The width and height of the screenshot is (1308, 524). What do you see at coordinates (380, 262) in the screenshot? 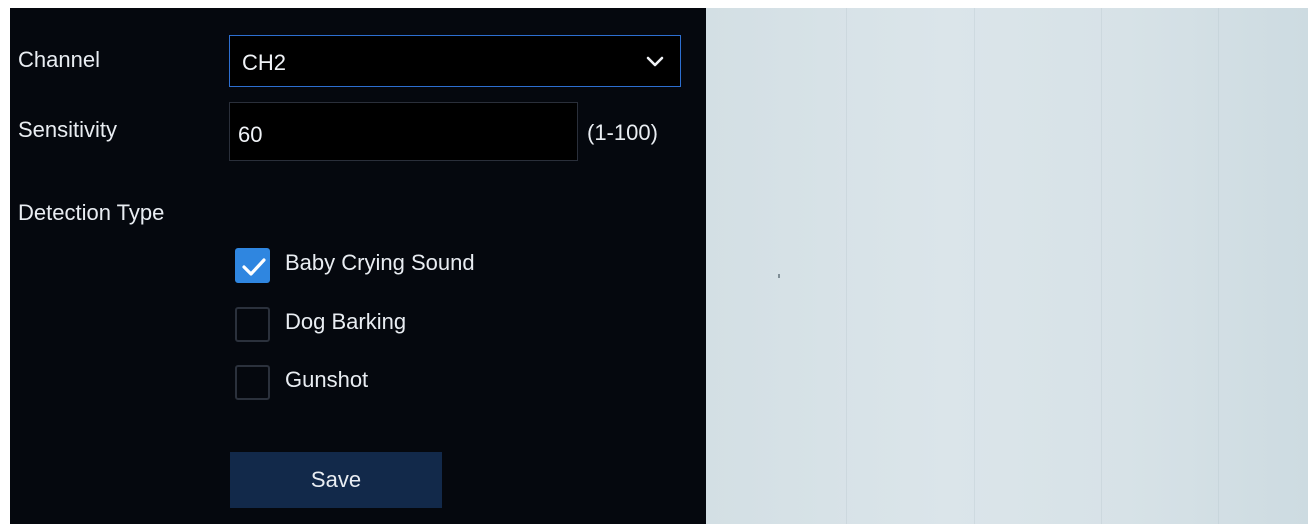
I see `baby-crying-label: Baby Crying Sound` at bounding box center [380, 262].